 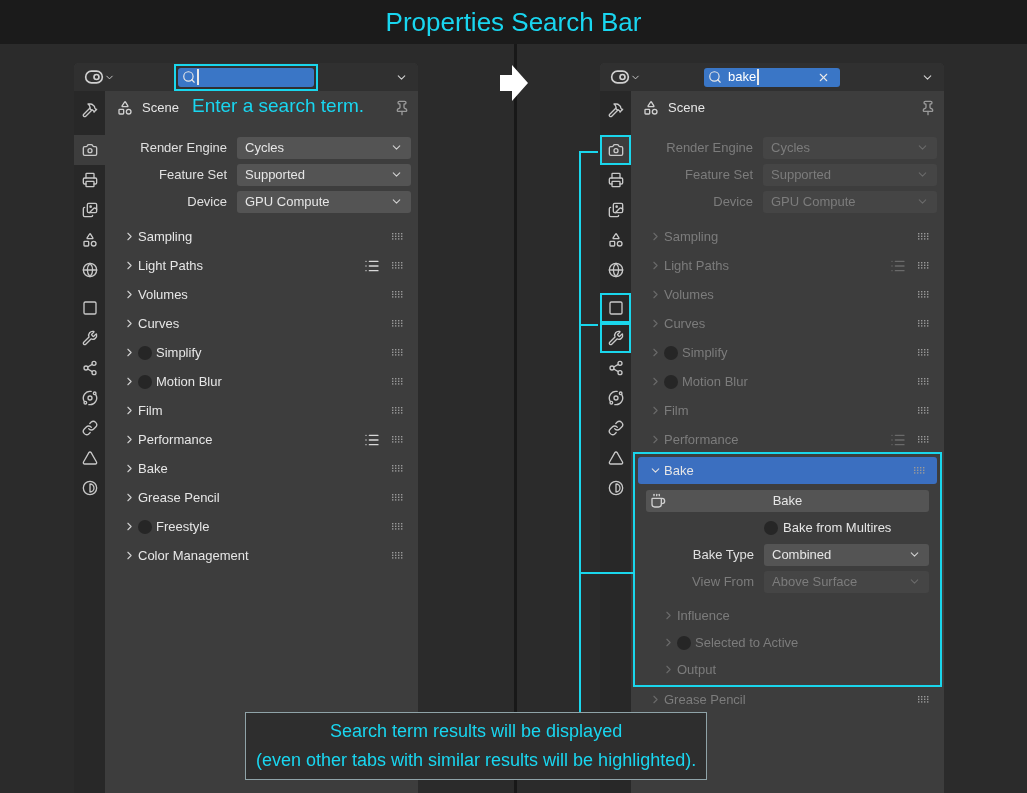 What do you see at coordinates (324, 147) in the screenshot?
I see `dropdown: Cycles` at bounding box center [324, 147].